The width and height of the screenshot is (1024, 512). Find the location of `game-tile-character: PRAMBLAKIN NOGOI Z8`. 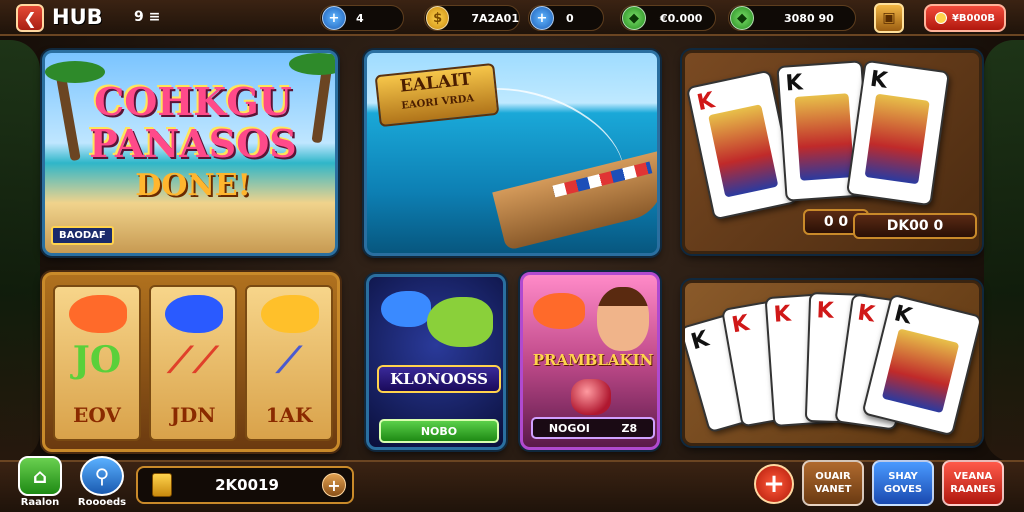

game-tile-character: PRAMBLAKIN NOGOI Z8 is located at coordinates (590, 361).